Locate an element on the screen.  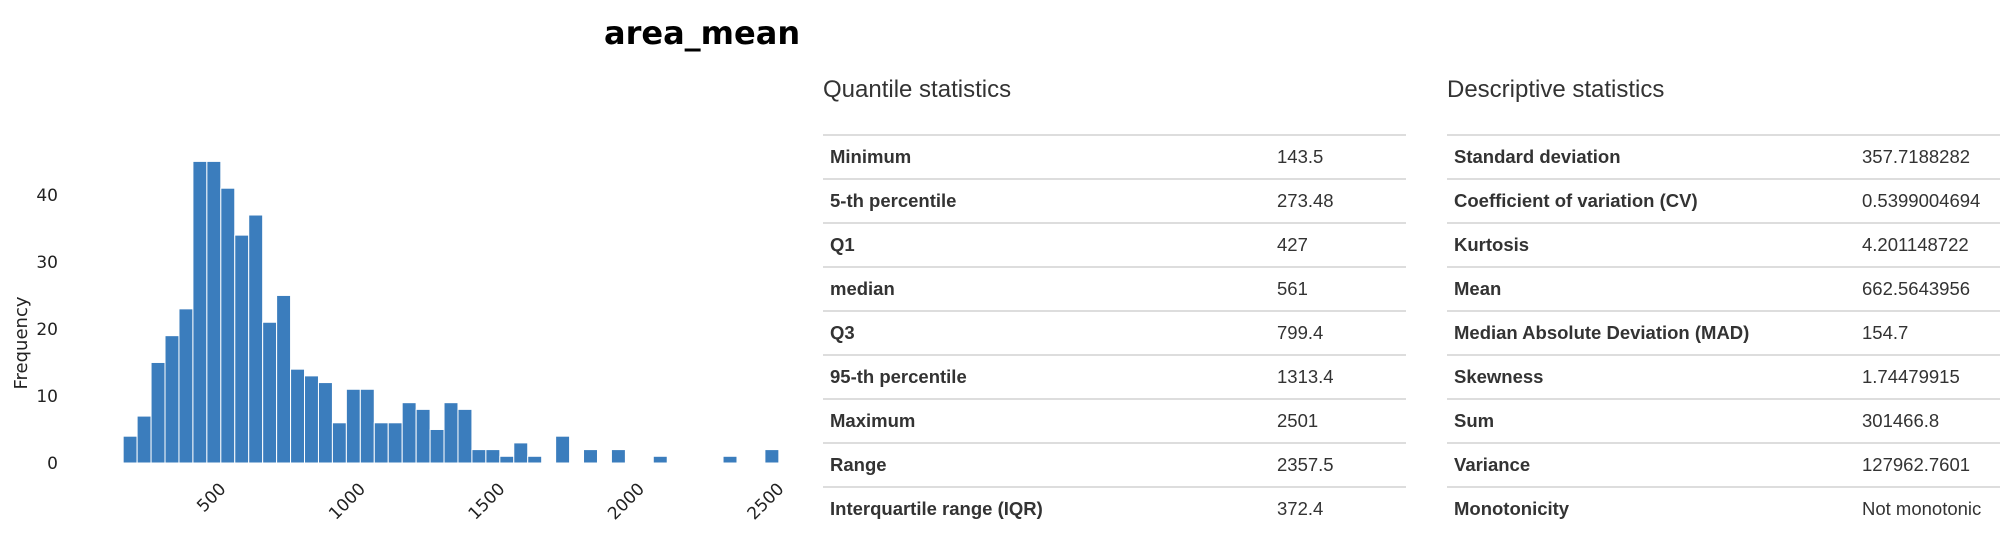
quantile-stat-row: Interquartile range (IQR) 372.4 is located at coordinates (1114, 508).